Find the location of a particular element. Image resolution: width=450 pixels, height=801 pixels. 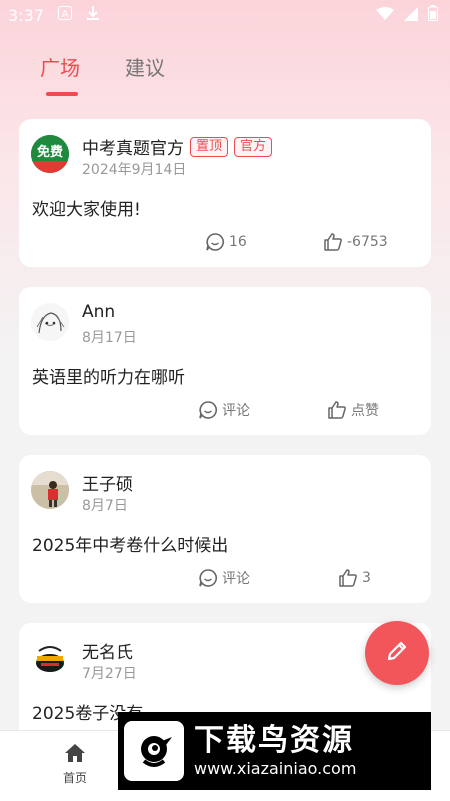

post-date: 2024年9月14日 is located at coordinates (134, 170).